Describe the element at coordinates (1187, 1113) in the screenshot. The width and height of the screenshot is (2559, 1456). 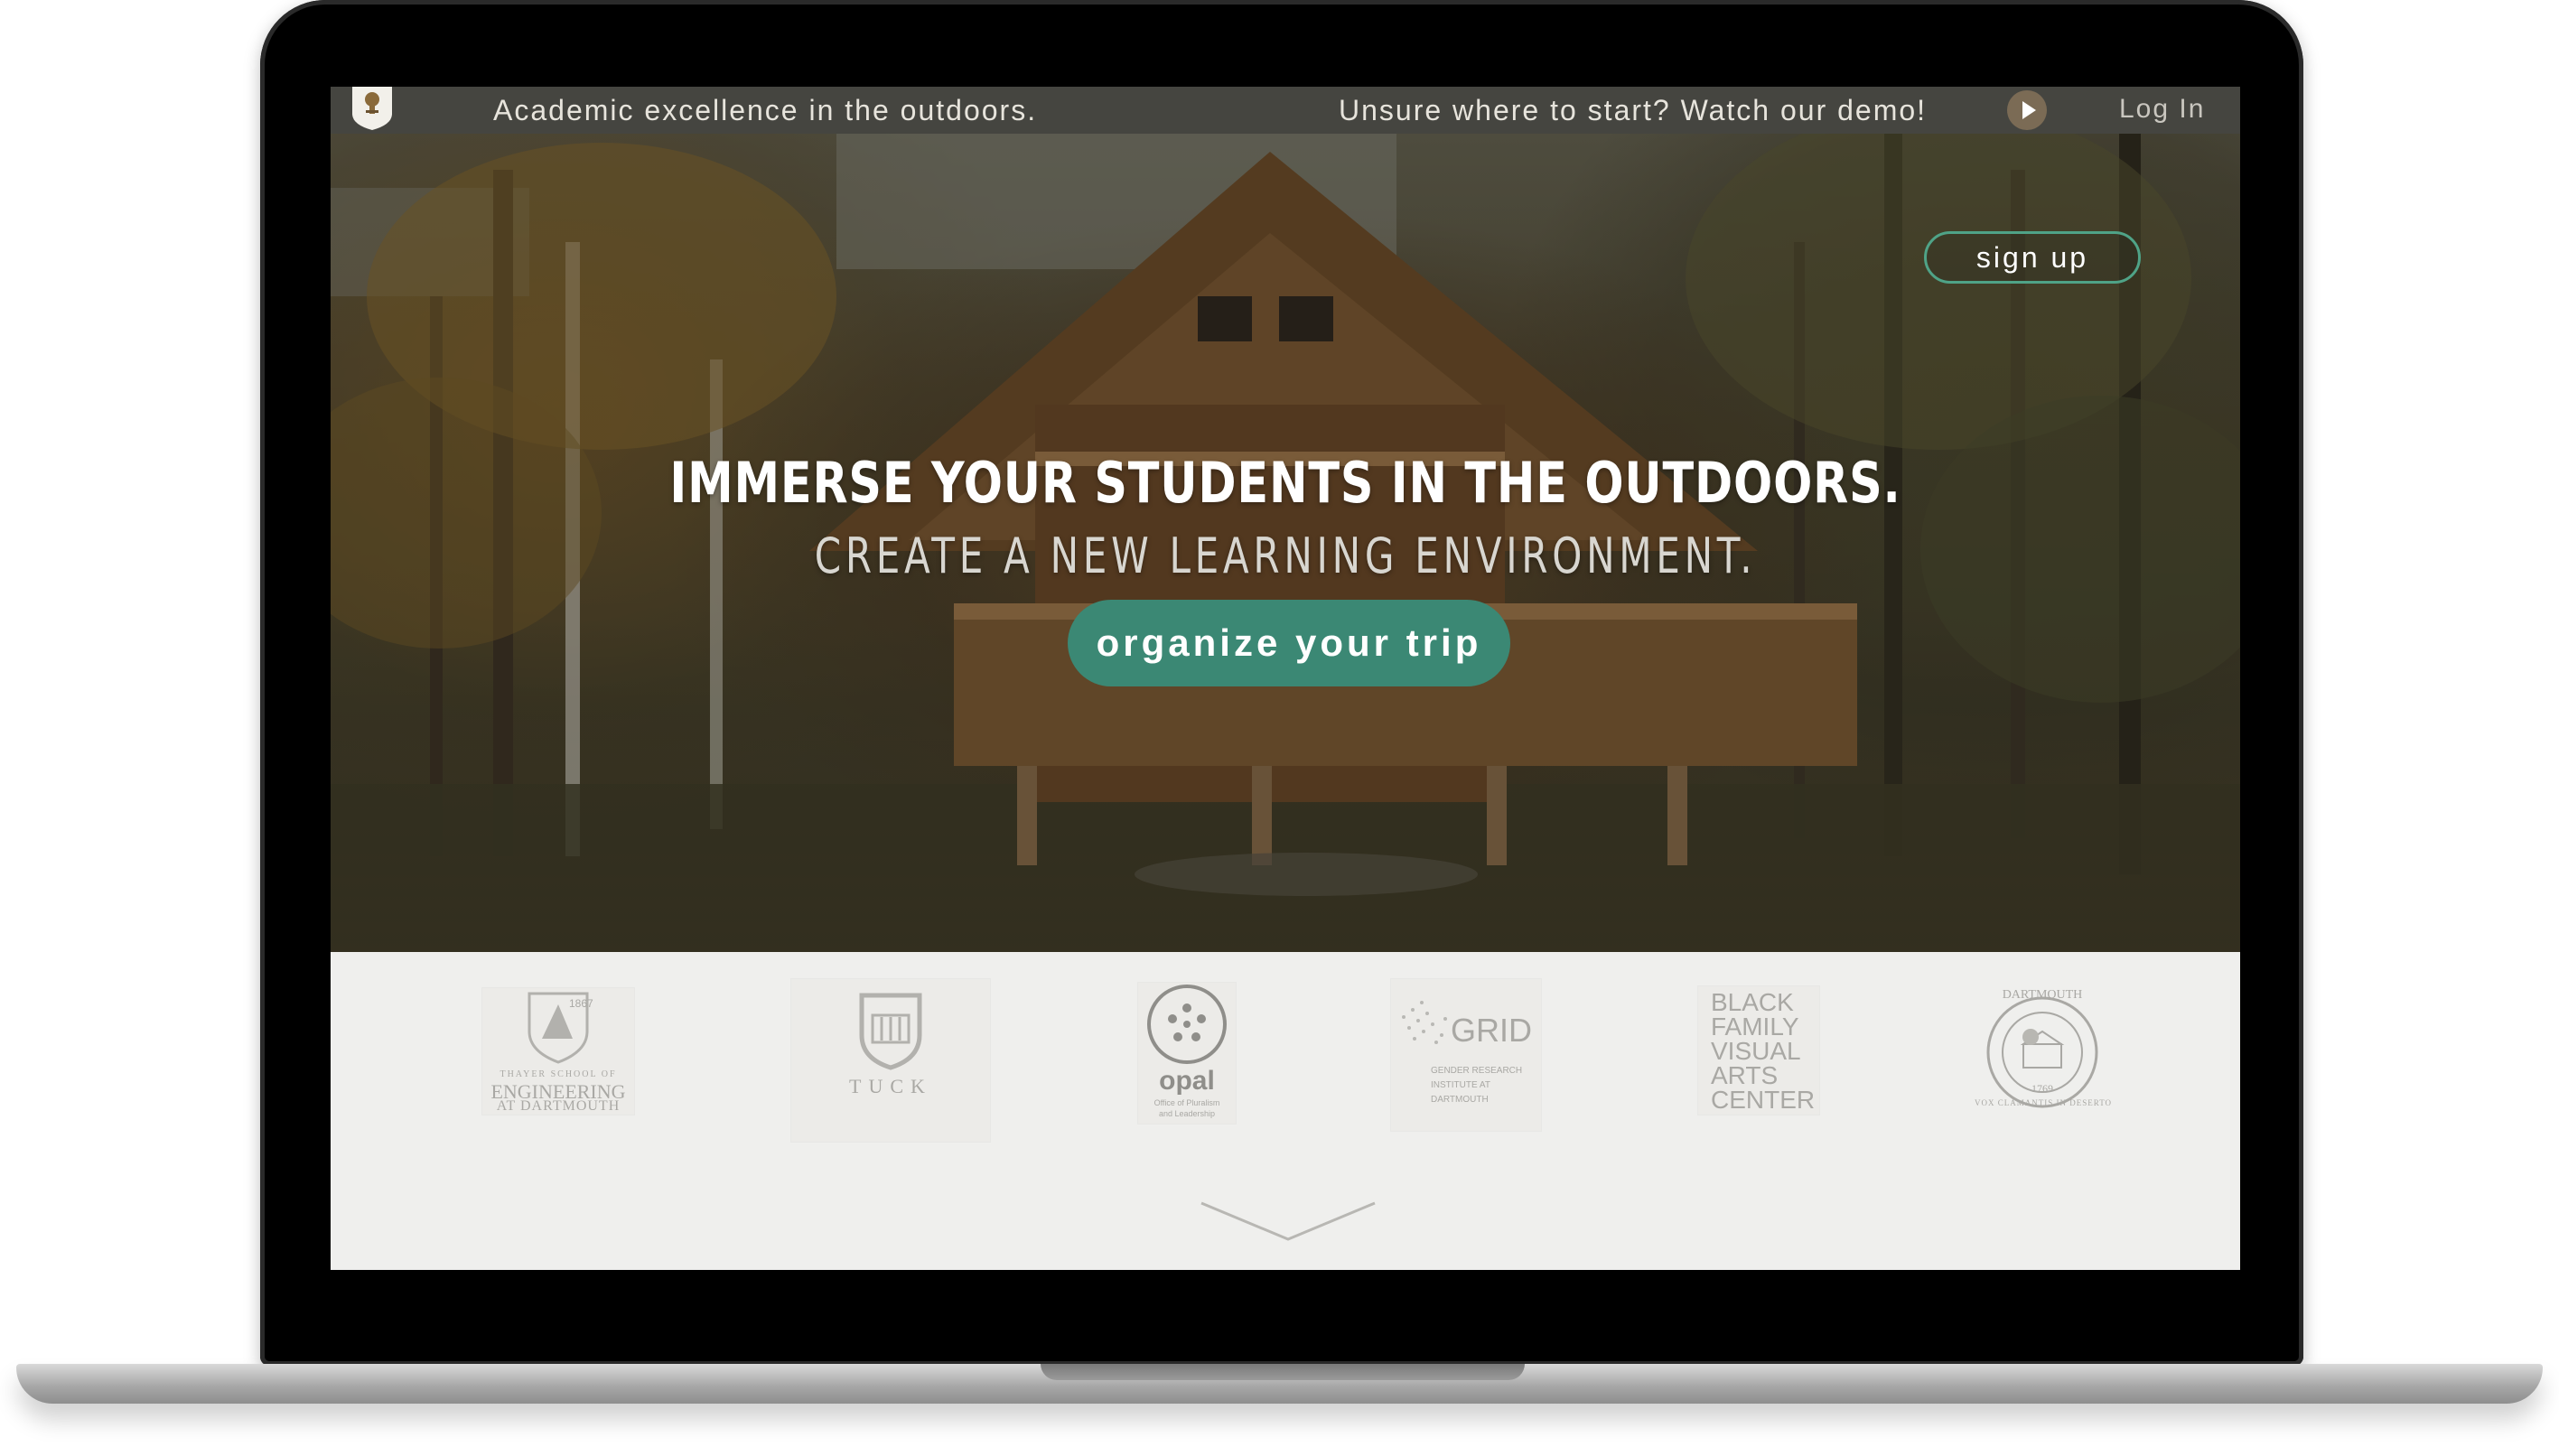
I see `opal-line-2: and Leadership` at that location.